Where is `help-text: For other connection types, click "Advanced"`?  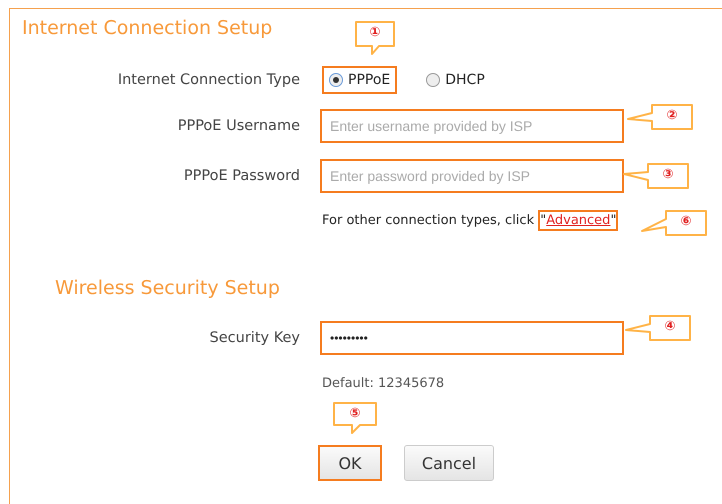 help-text: For other connection types, click "Advanced" is located at coordinates (470, 220).